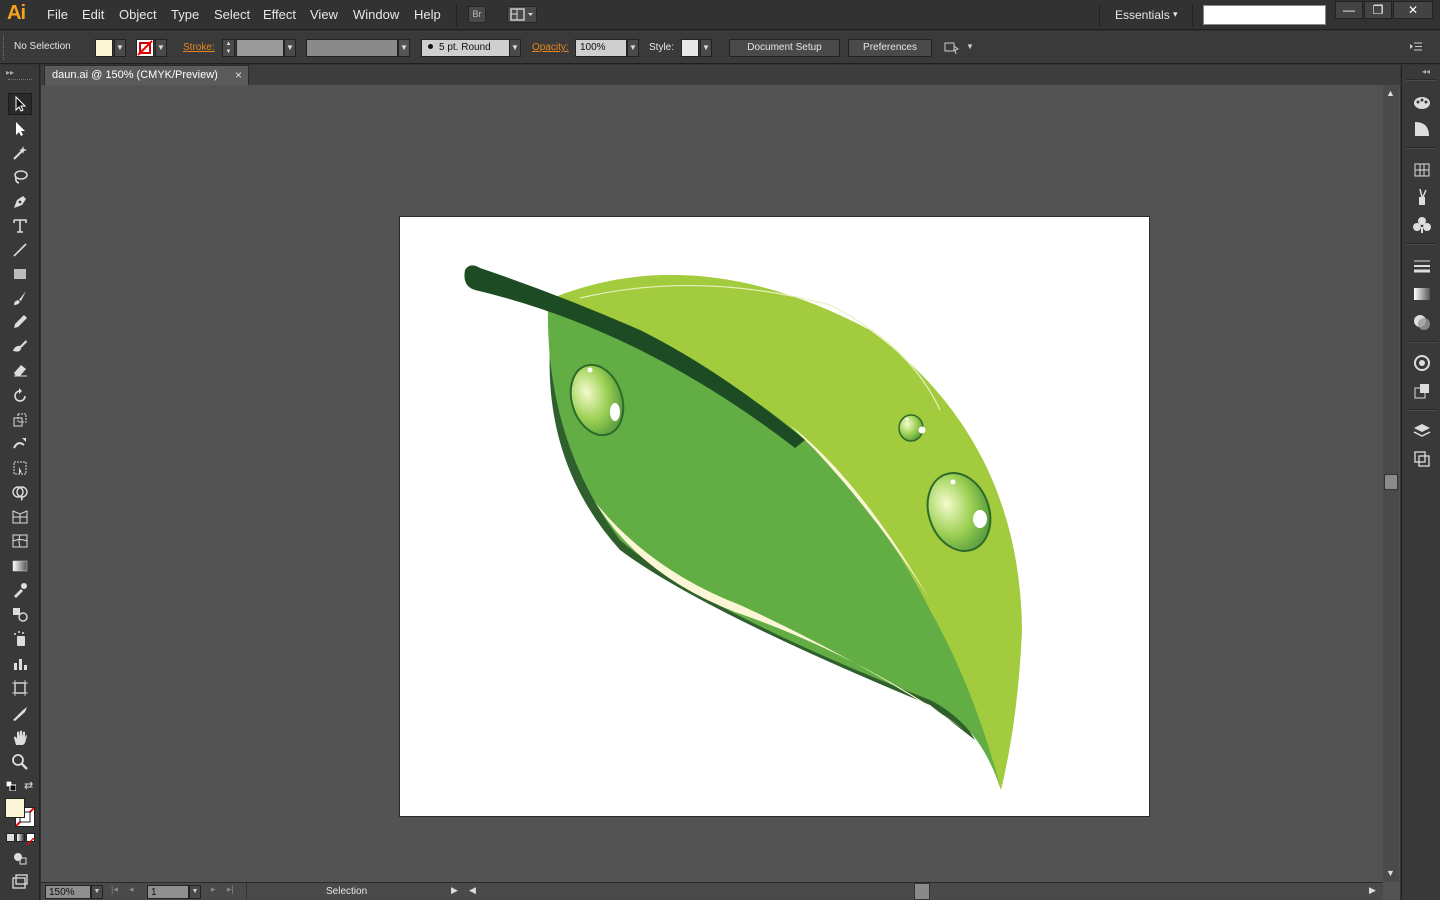  I want to click on color-panel-icon, so click(1422, 102).